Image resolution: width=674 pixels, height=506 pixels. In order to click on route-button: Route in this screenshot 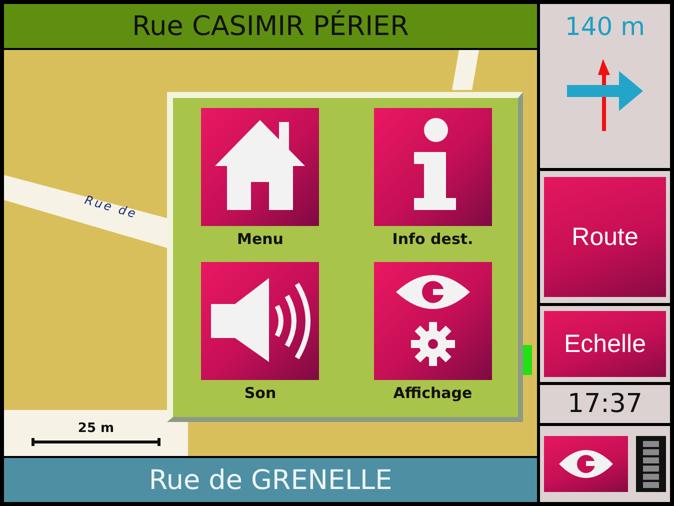, I will do `click(605, 237)`.